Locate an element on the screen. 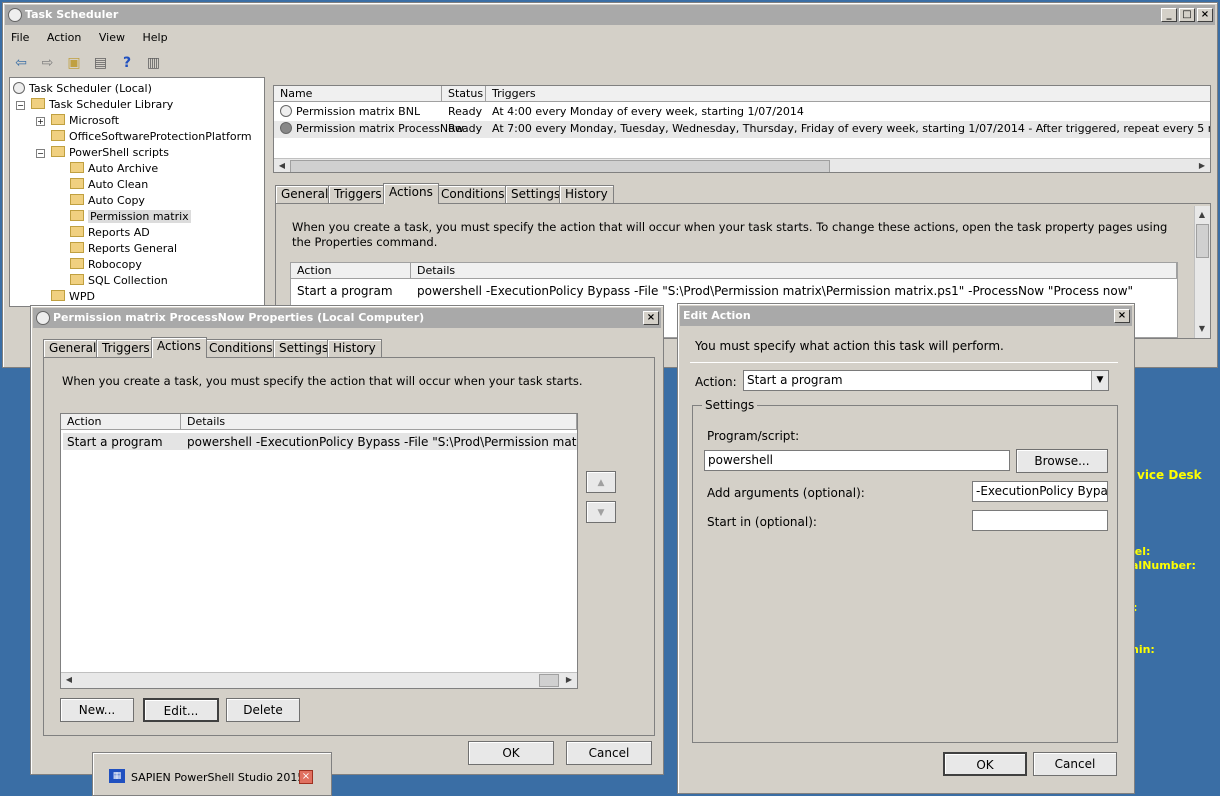  tree-item-reports-general: Reports General is located at coordinates (123, 249).